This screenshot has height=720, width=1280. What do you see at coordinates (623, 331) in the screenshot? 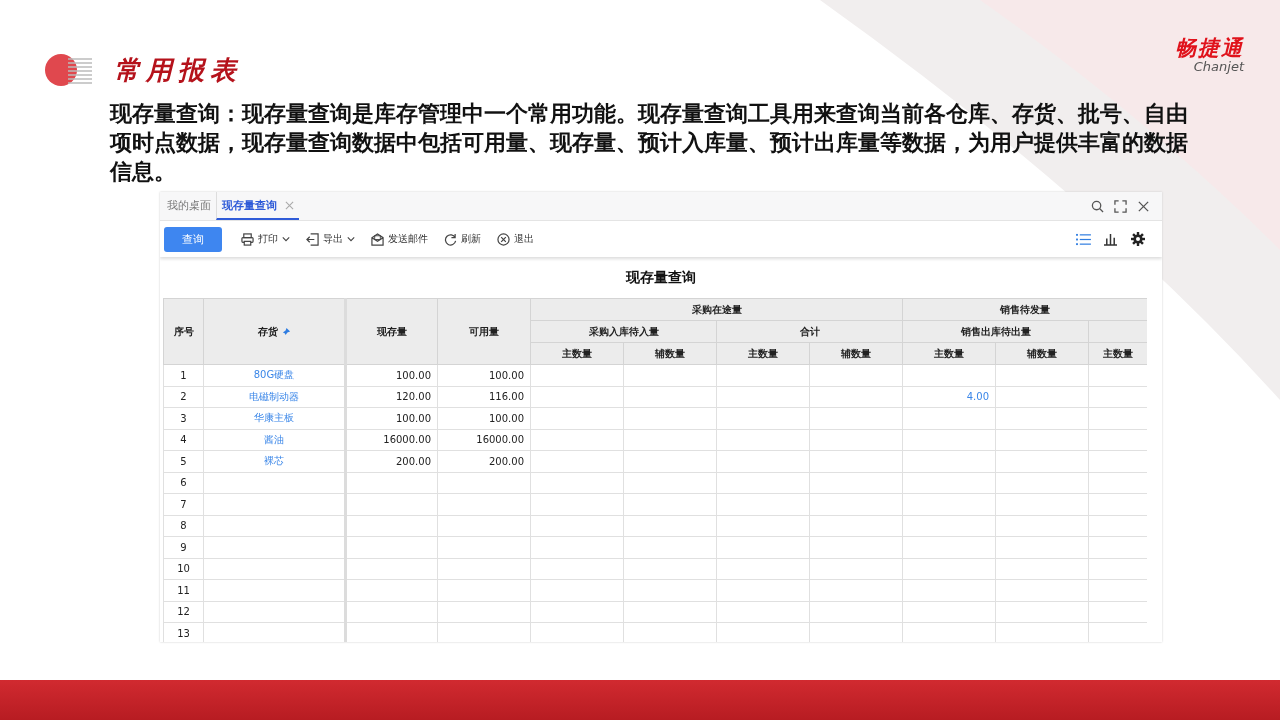
I see `column-group-header: 采购入库待入量` at bounding box center [623, 331].